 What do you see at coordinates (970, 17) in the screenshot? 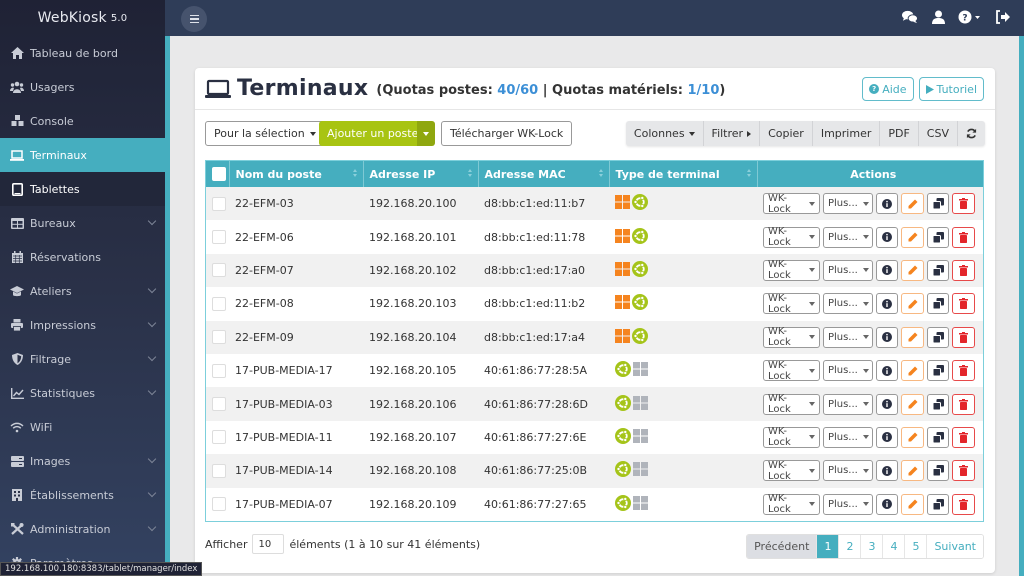
I see `help-menu-button: ?` at bounding box center [970, 17].